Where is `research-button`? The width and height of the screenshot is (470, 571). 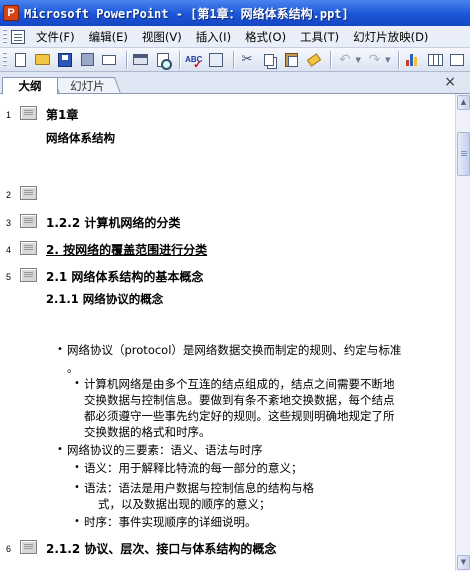
research-button is located at coordinates (215, 60).